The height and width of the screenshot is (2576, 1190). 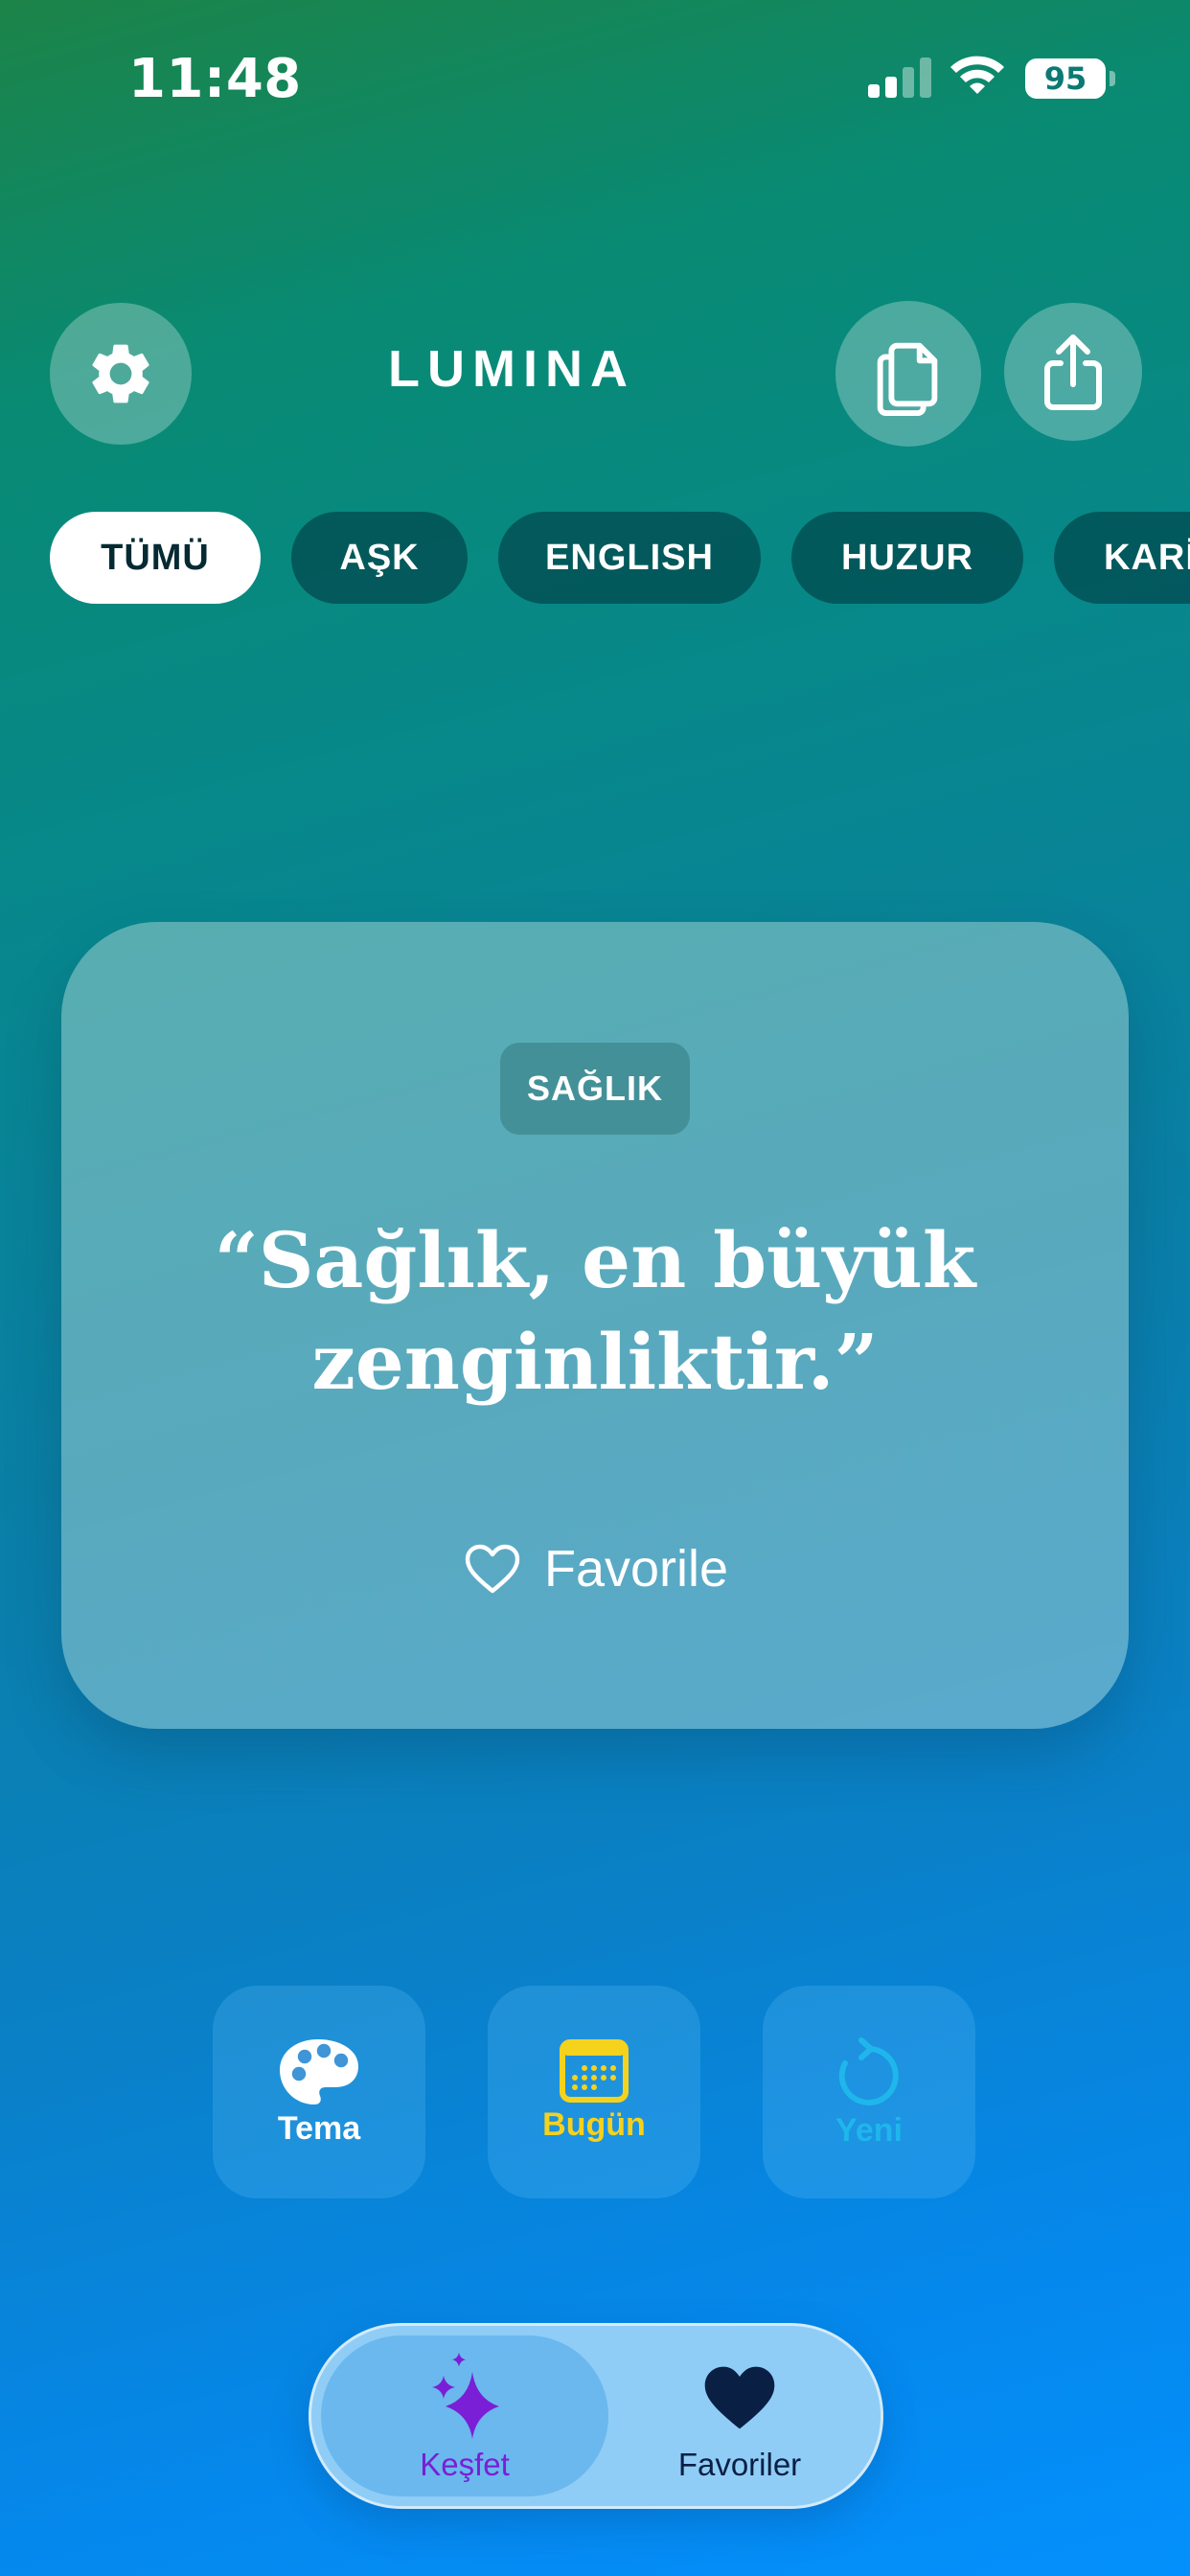 What do you see at coordinates (630, 558) in the screenshot?
I see `chip-english: ENGLISH` at bounding box center [630, 558].